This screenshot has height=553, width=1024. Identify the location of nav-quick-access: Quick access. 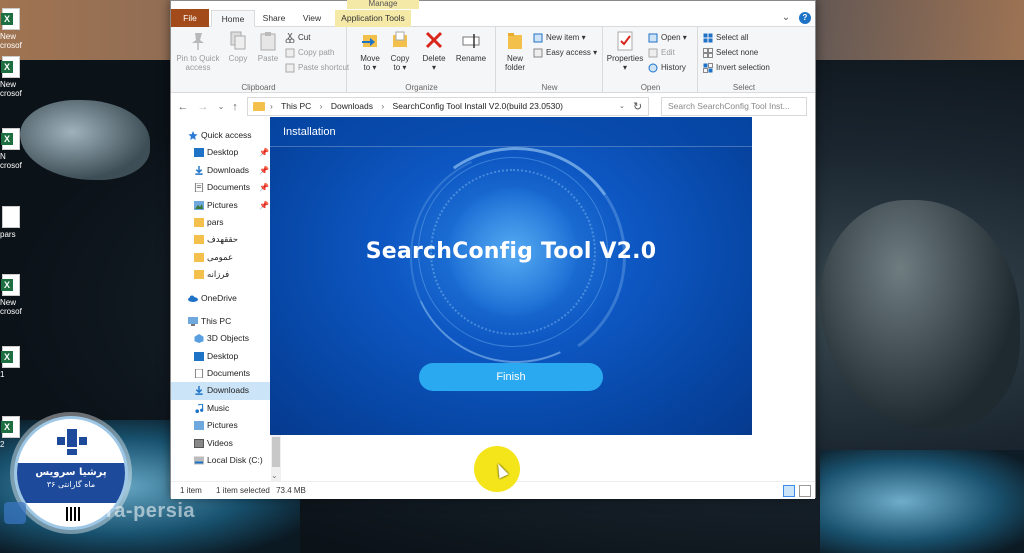
(221, 135).